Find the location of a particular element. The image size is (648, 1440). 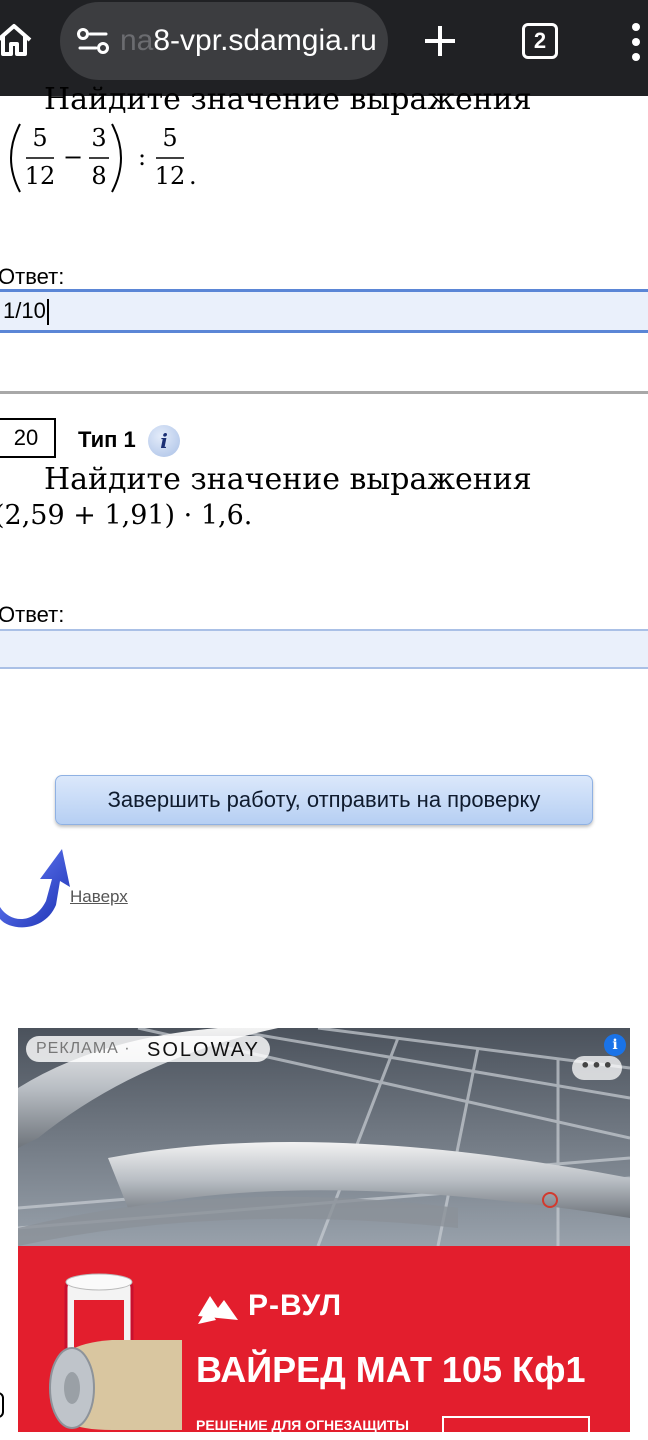

ad-cta-button is located at coordinates (516, 1424).